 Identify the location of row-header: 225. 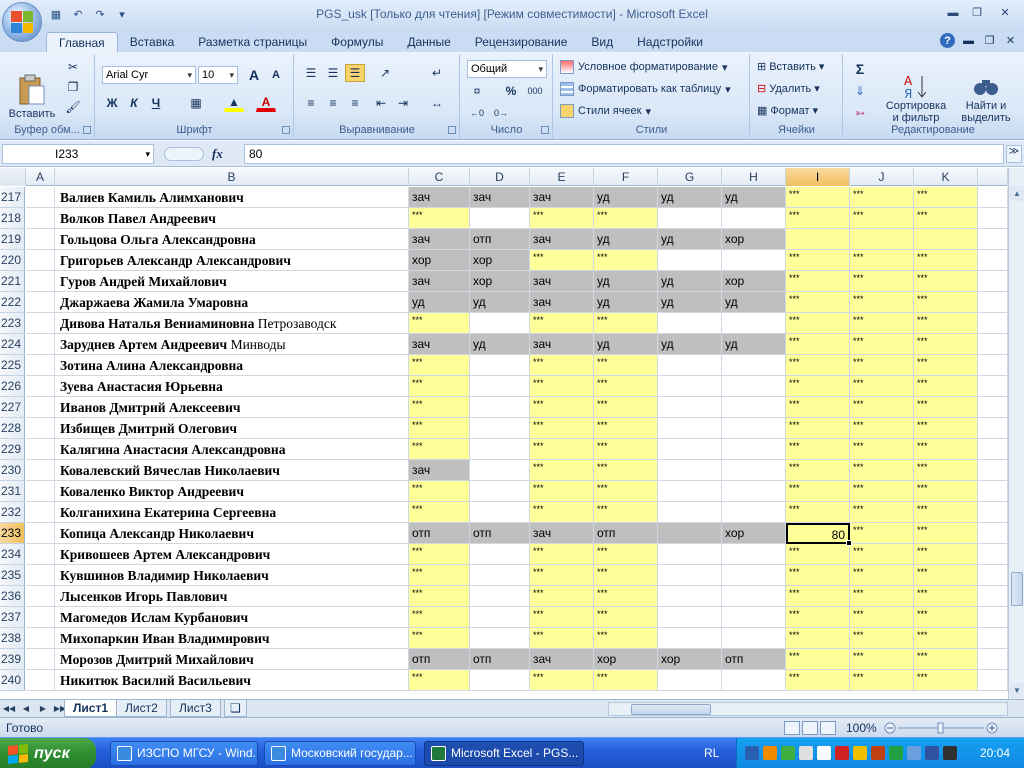
(12, 365).